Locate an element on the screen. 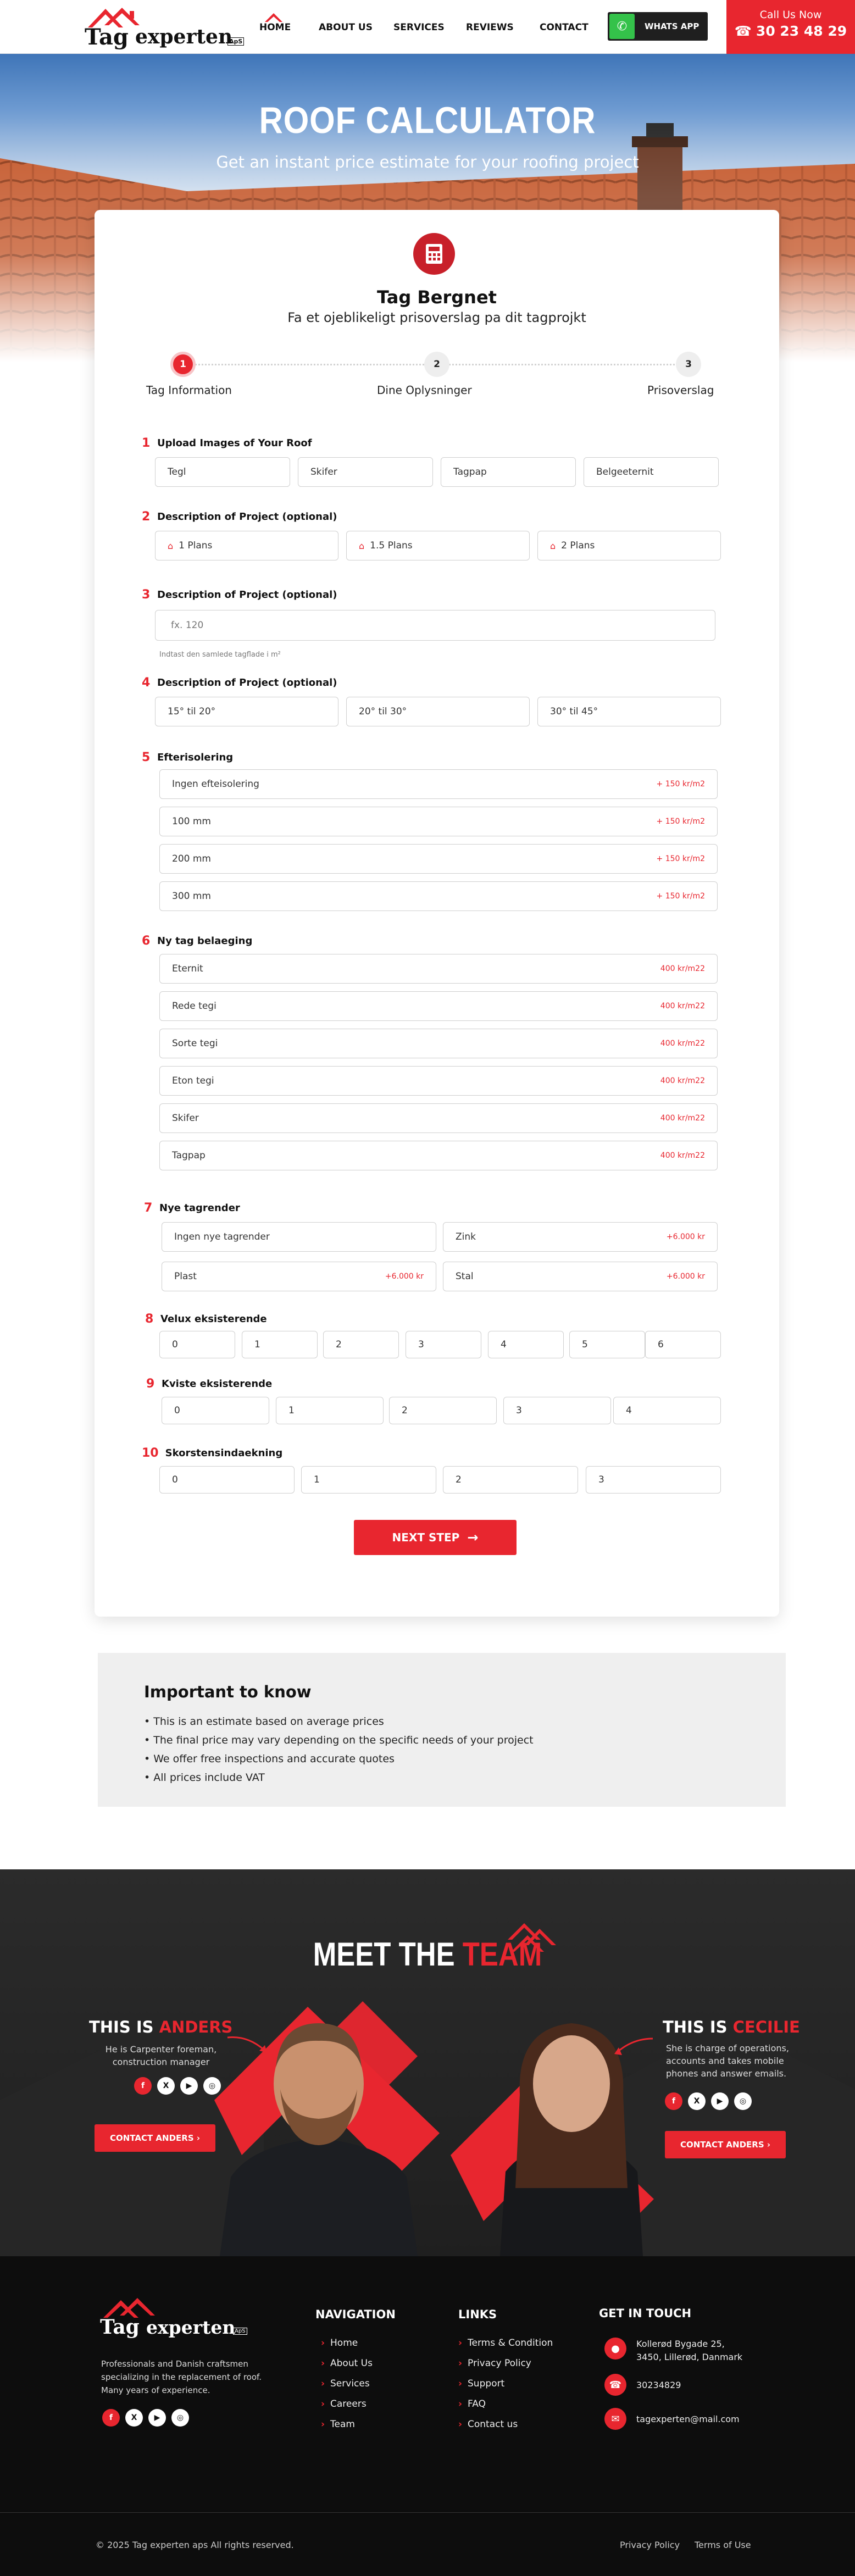  covering-sorte-tegi: Sorte tegi 400 kr/m22 is located at coordinates (439, 1043).